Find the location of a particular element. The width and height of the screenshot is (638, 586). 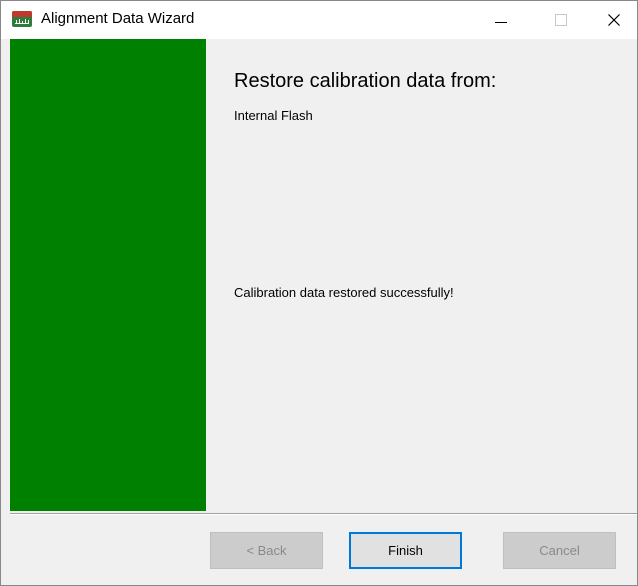

minimize-button is located at coordinates (501, 20).